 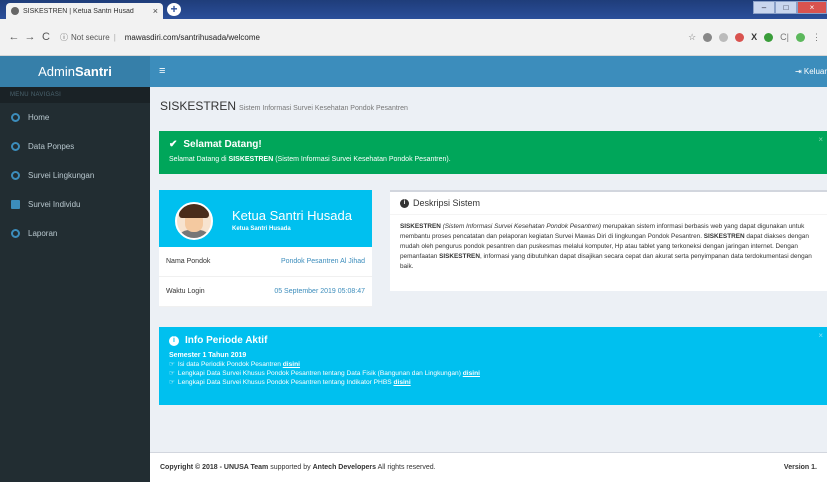 What do you see at coordinates (54, 204) in the screenshot?
I see `sidebar-item-label: Survei Individu` at bounding box center [54, 204].